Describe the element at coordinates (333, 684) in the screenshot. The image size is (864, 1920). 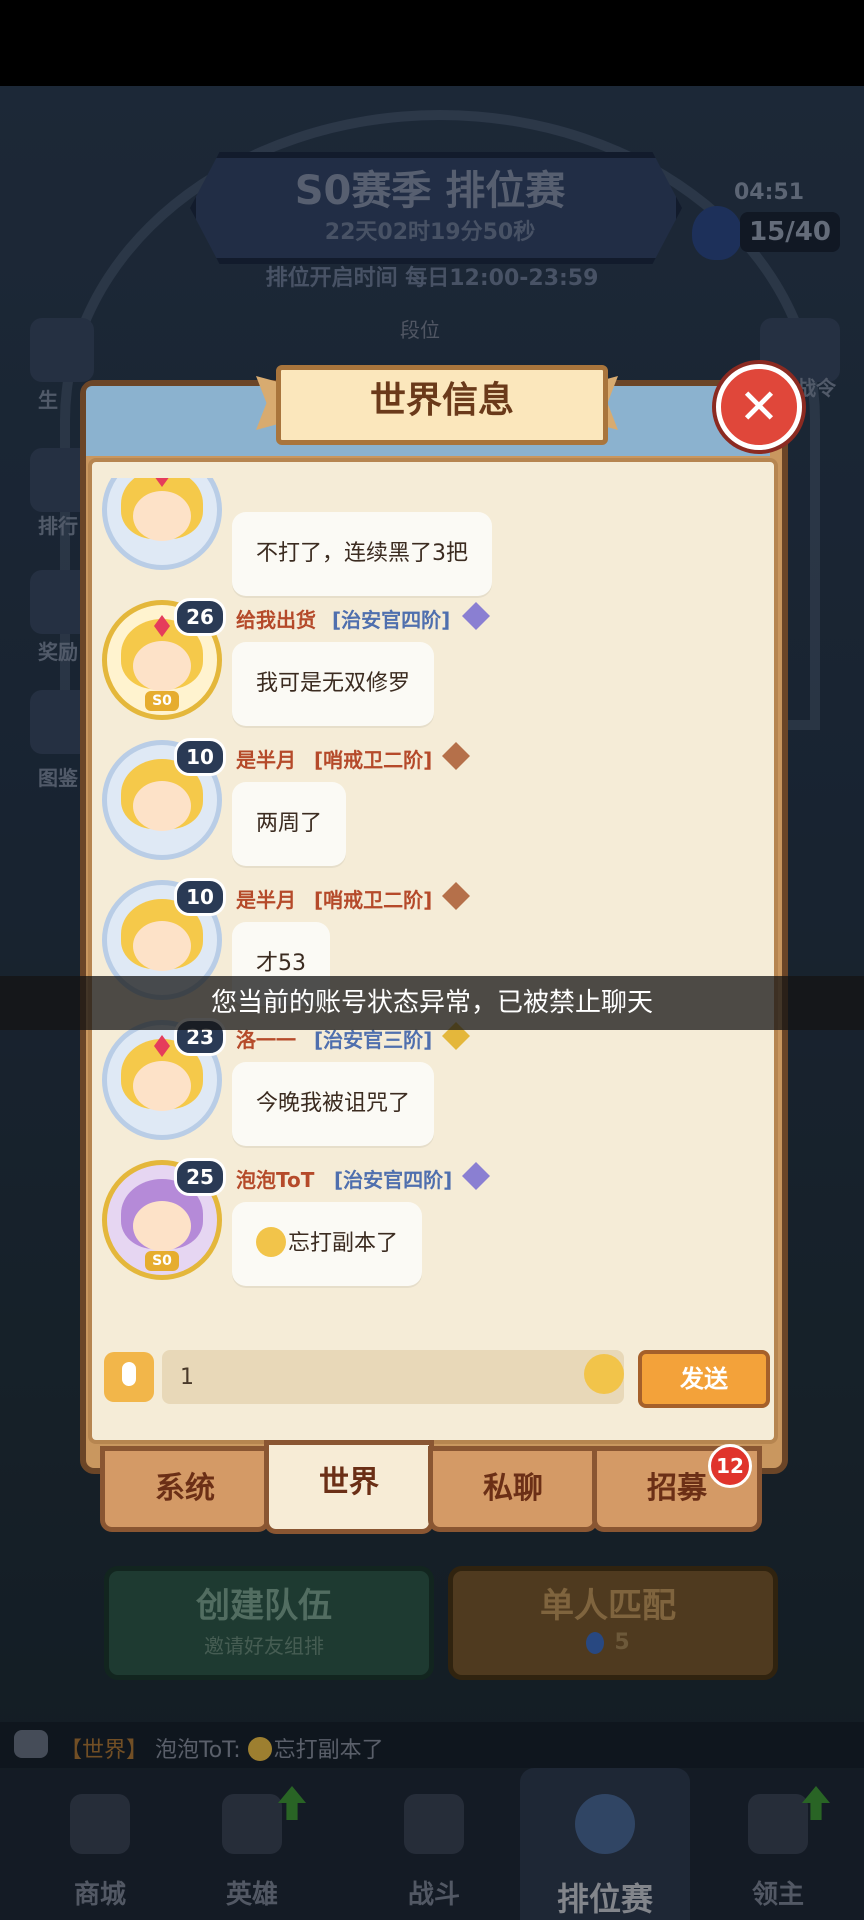
I see `message-bubble: 我可是无双修罗` at that location.